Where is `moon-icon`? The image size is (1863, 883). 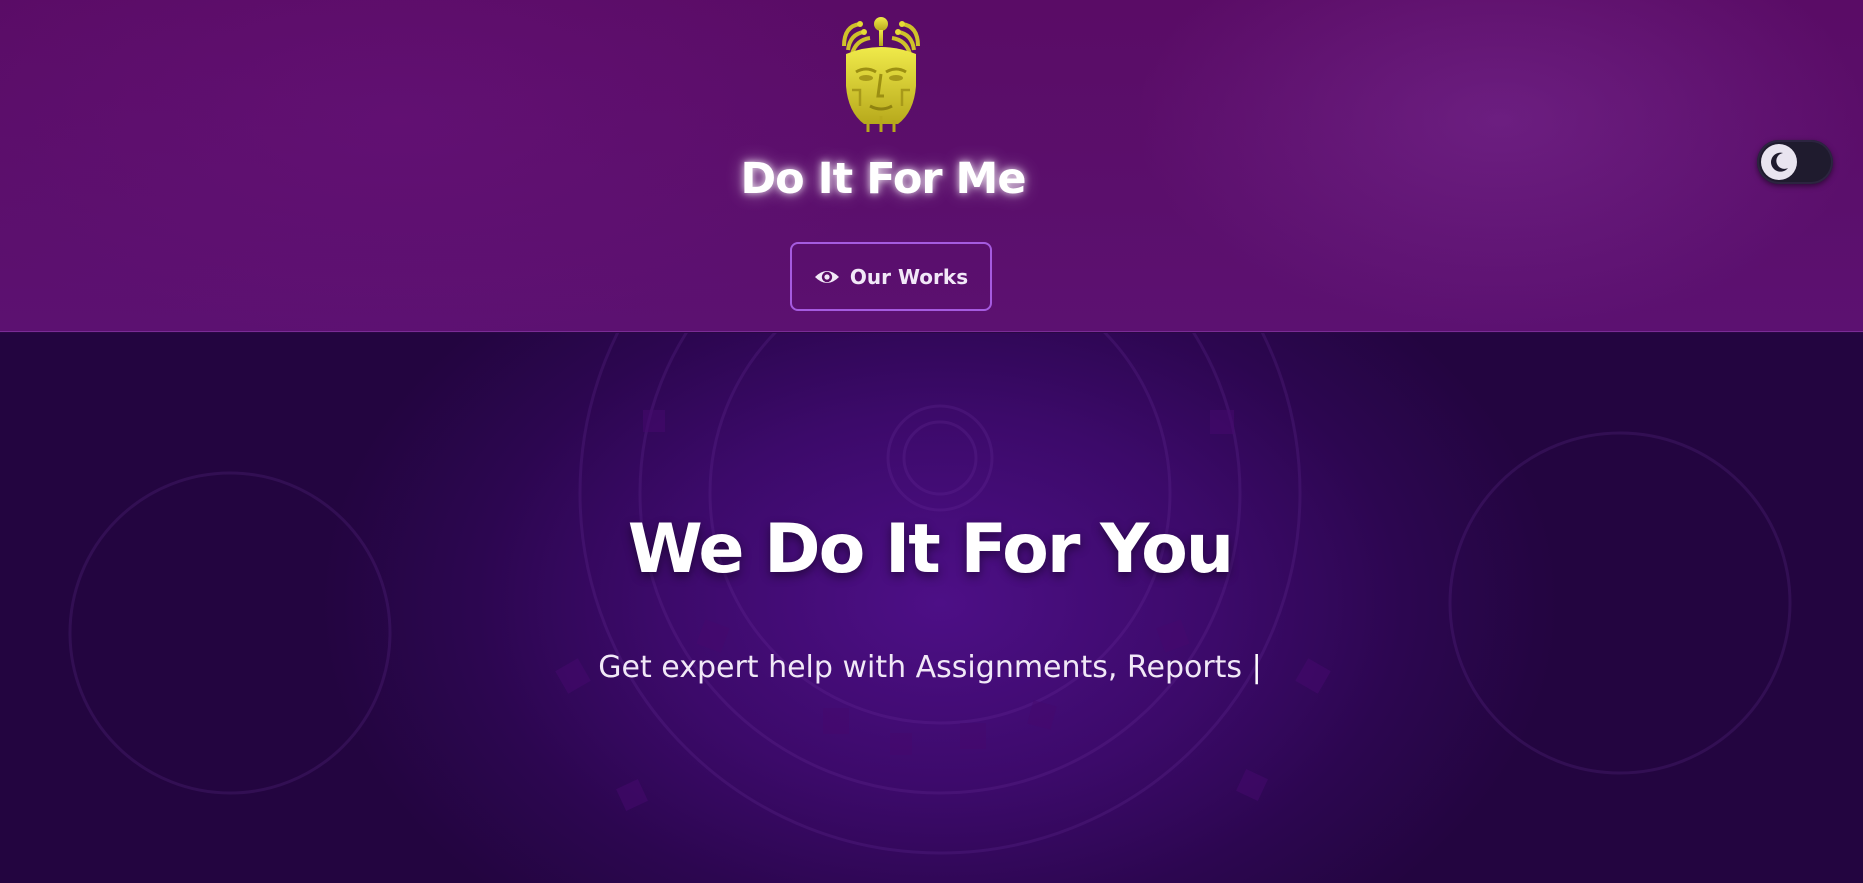
moon-icon is located at coordinates (1779, 162).